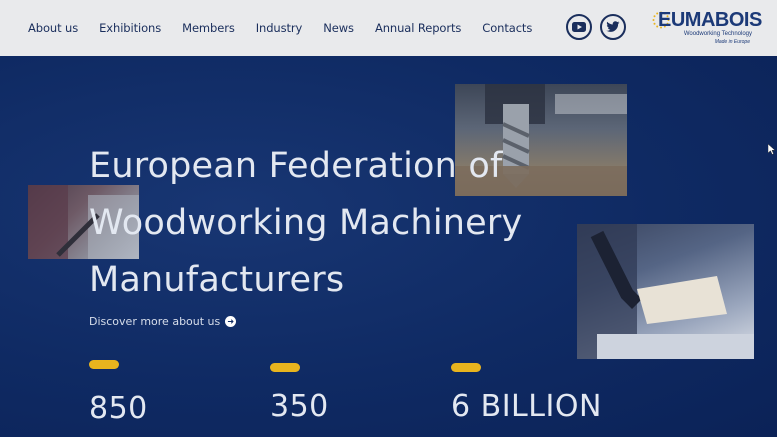 This screenshot has width=777, height=437. What do you see at coordinates (306, 223) in the screenshot?
I see `hero-title-line: Woodworking Machinery` at bounding box center [306, 223].